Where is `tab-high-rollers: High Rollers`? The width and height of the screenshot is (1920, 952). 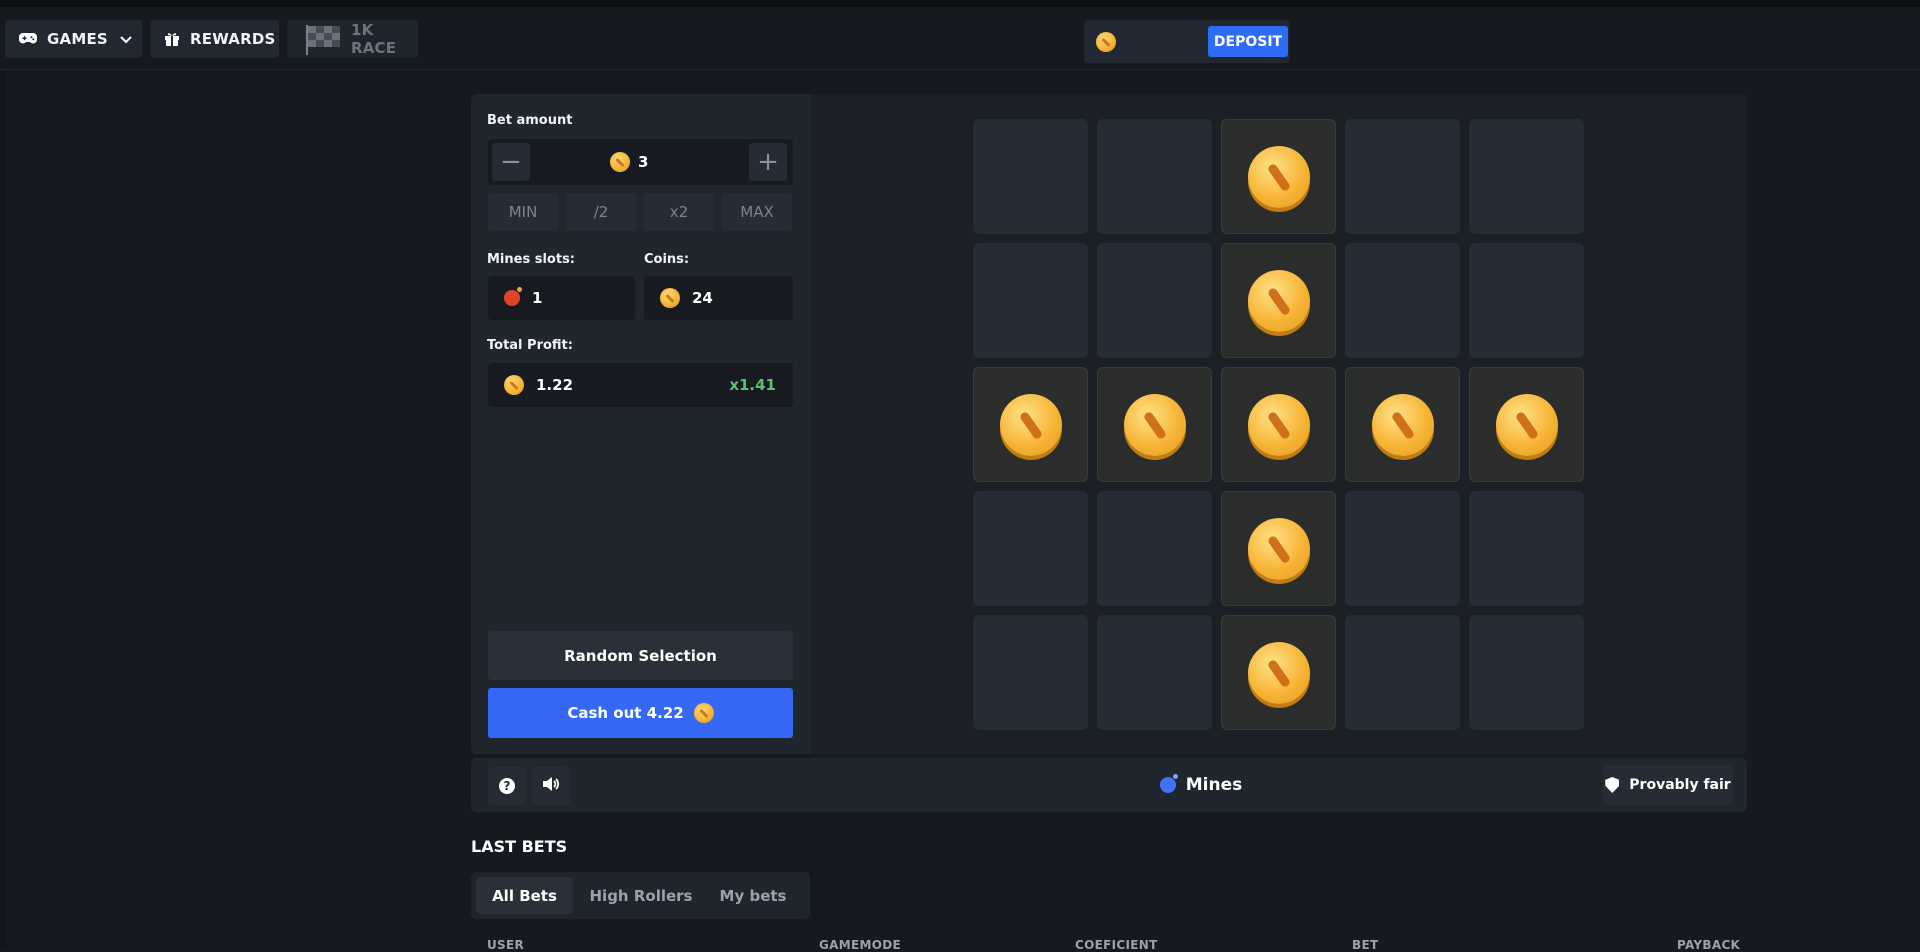 tab-high-rollers: High Rollers is located at coordinates (641, 895).